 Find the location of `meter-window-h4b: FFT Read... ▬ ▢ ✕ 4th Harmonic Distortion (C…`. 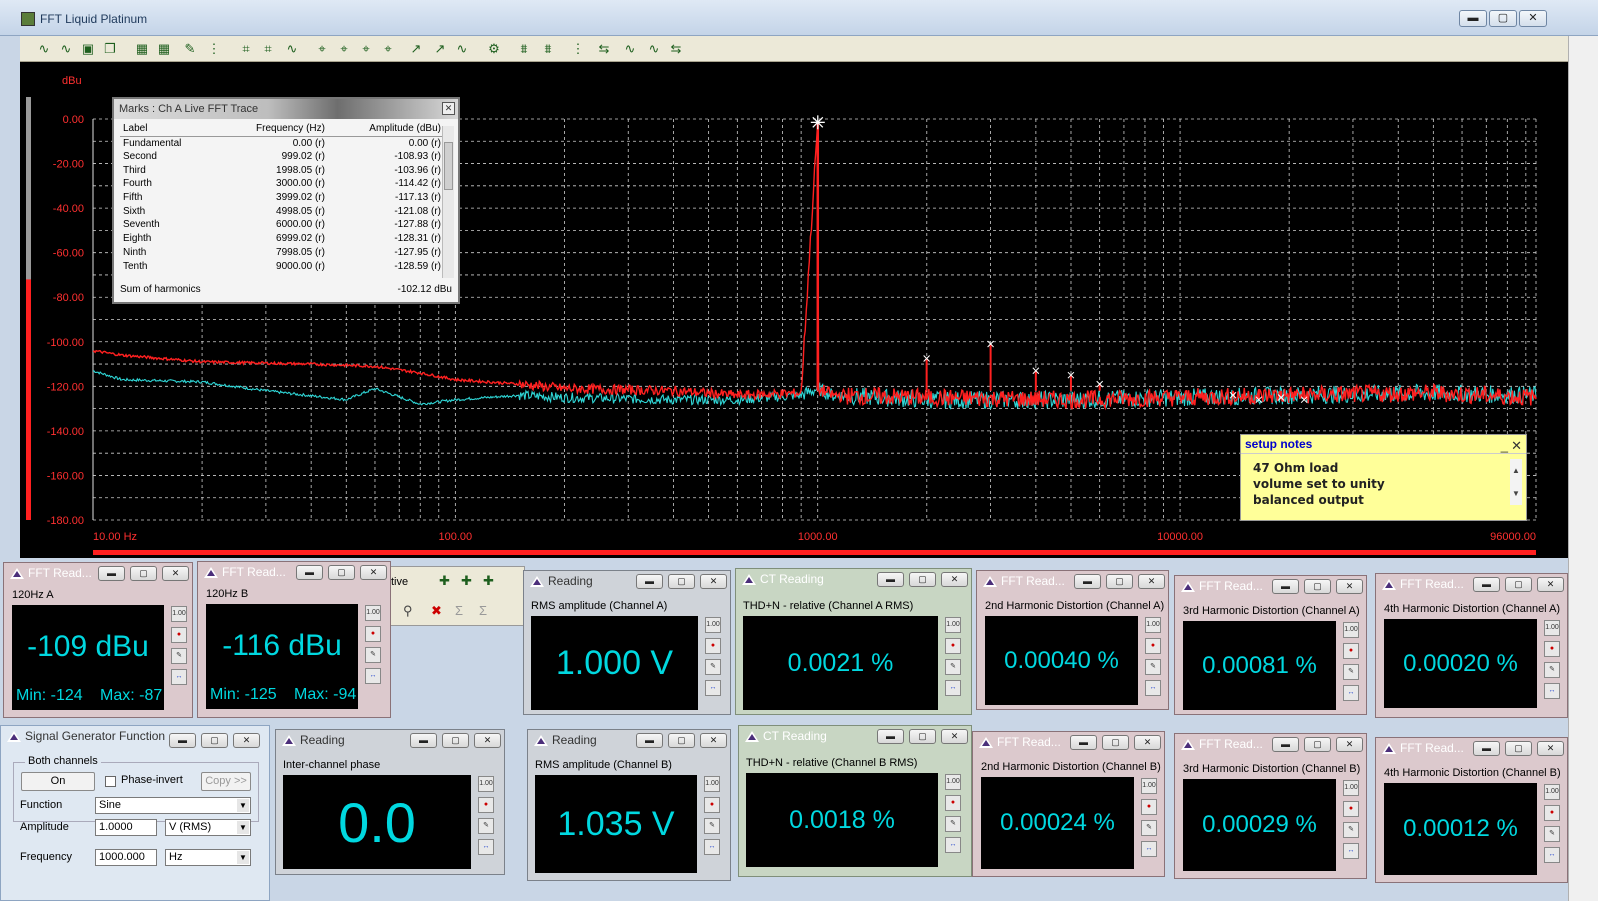

meter-window-h4b: FFT Read... ▬ ▢ ✕ 4th Harmonic Distortion (C… is located at coordinates (1471, 810).